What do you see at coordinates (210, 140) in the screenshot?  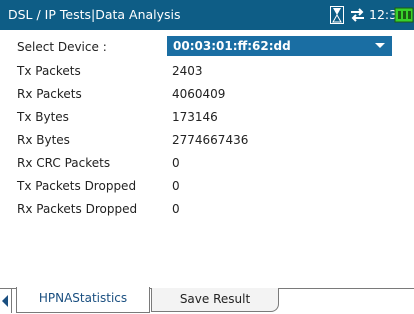 I see `stat-value: 2774667436` at bounding box center [210, 140].